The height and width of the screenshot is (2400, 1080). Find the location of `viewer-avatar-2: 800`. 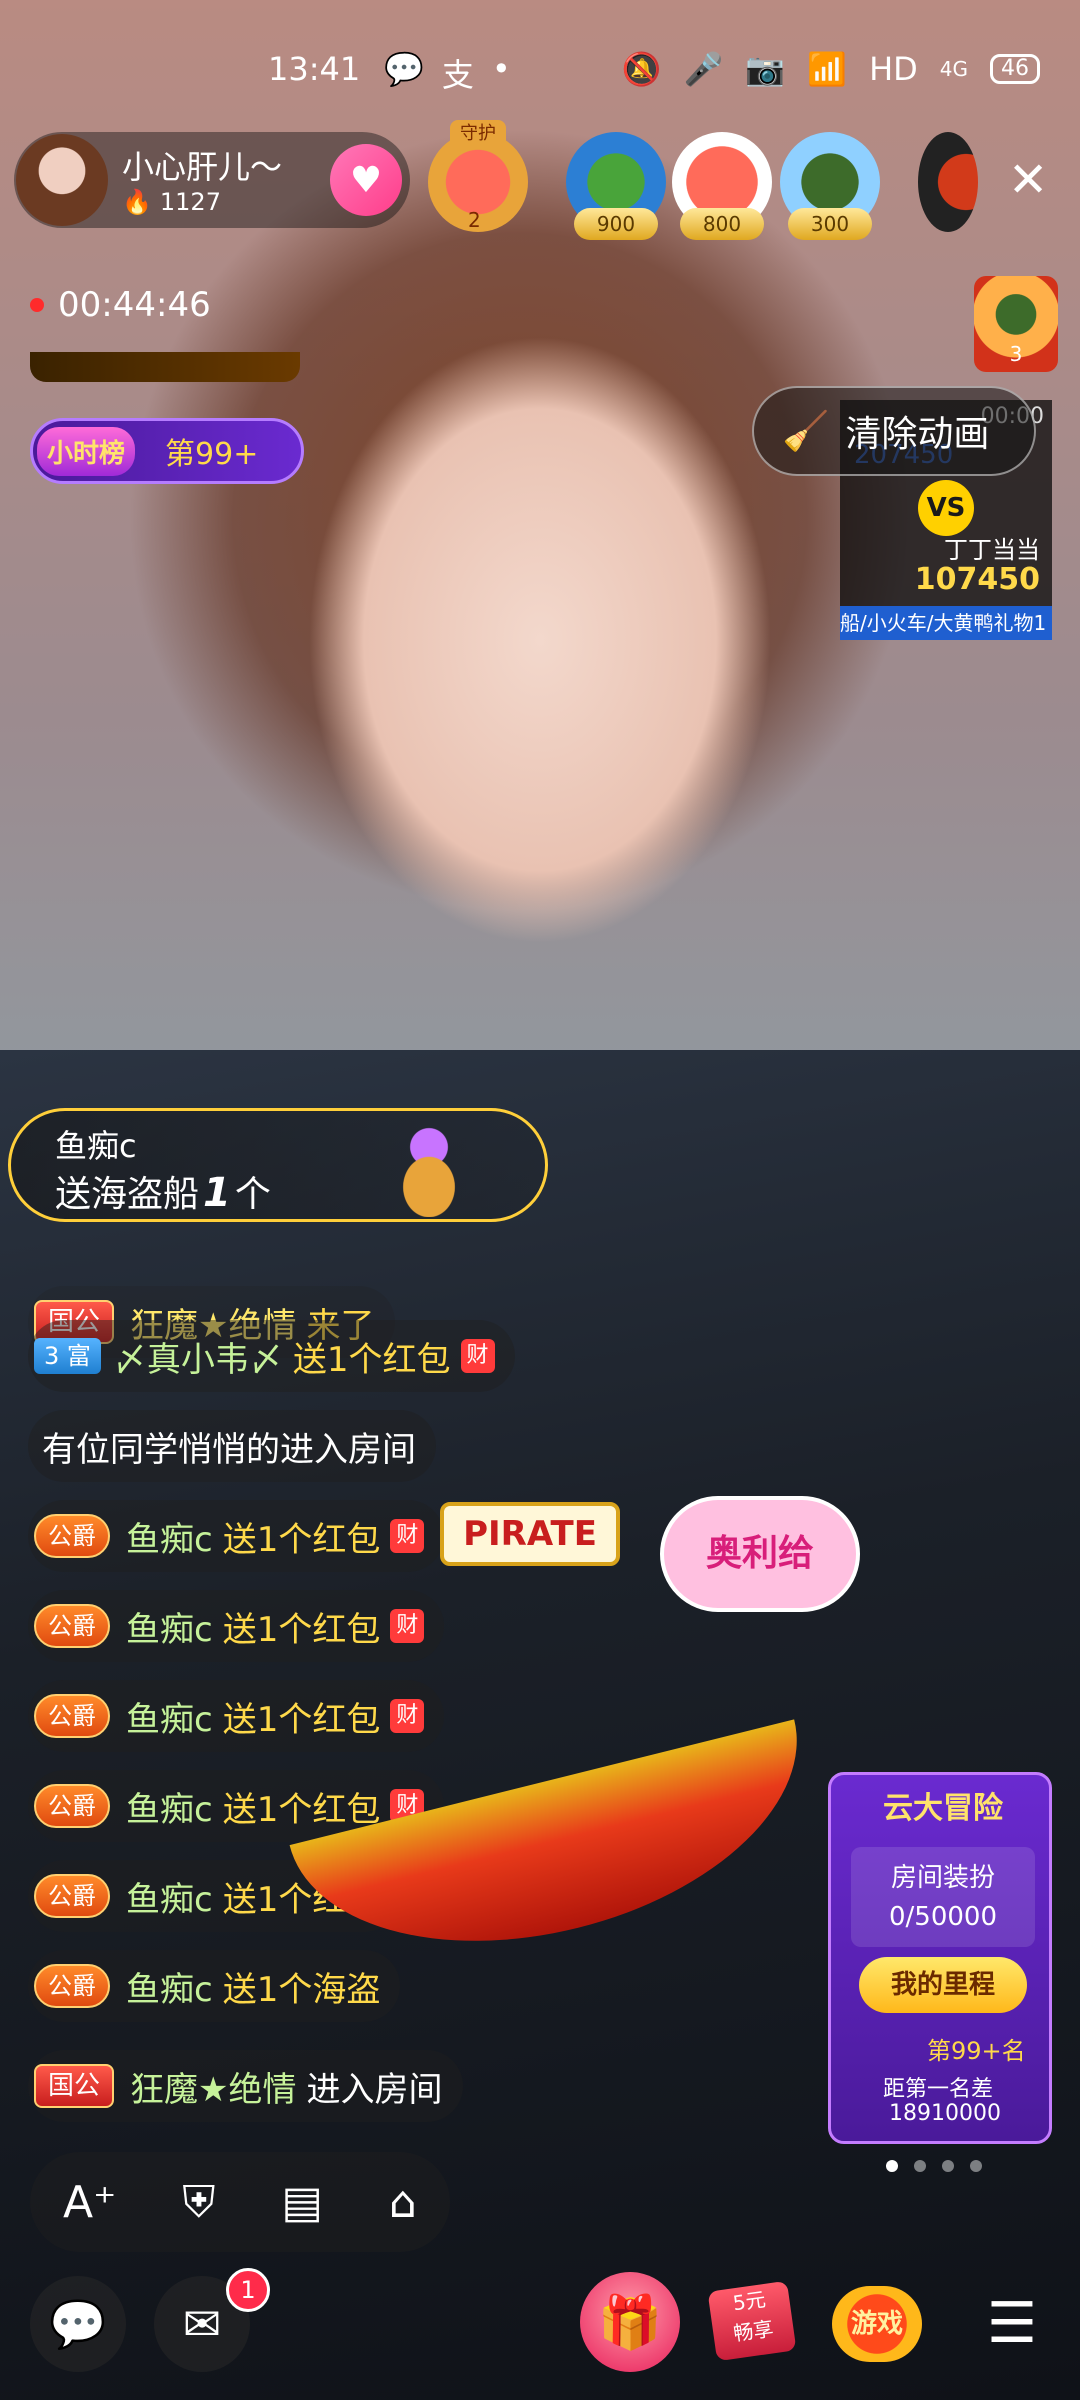

viewer-avatar-2: 800 is located at coordinates (722, 186).